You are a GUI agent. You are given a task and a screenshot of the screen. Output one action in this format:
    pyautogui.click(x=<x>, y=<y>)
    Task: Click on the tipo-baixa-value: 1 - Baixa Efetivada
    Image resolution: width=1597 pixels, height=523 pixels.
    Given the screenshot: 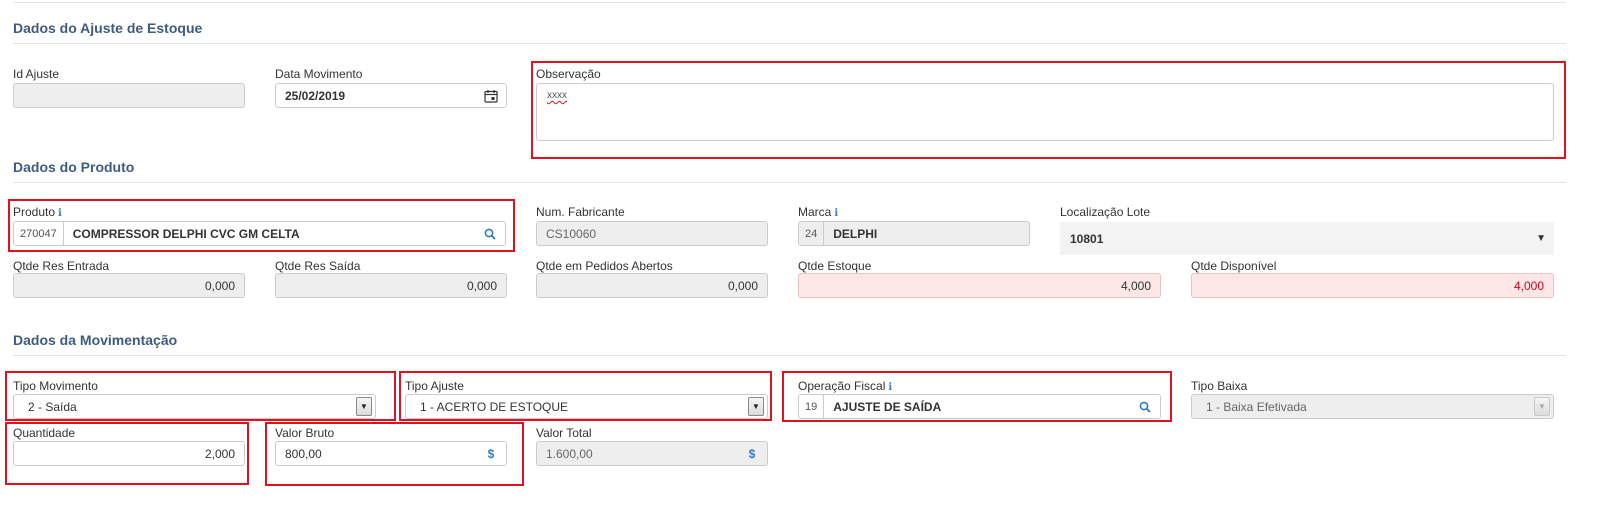 What is the action you would take?
    pyautogui.click(x=1256, y=406)
    